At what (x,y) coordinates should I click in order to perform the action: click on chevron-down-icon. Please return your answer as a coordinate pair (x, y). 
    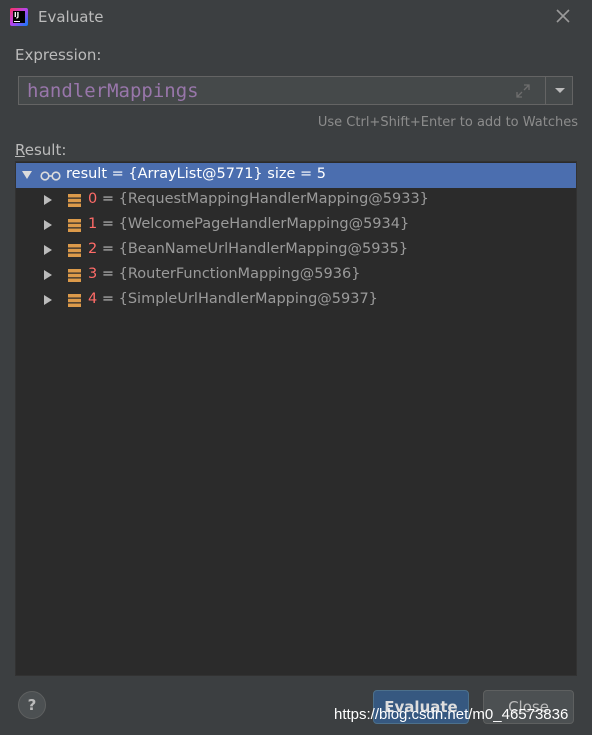
    Looking at the image, I should click on (560, 90).